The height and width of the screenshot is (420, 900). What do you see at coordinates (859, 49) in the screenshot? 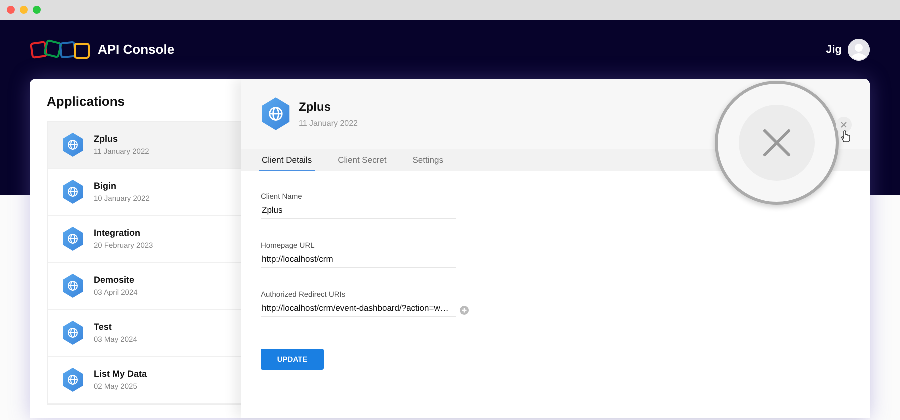
I see `avatar-icon` at bounding box center [859, 49].